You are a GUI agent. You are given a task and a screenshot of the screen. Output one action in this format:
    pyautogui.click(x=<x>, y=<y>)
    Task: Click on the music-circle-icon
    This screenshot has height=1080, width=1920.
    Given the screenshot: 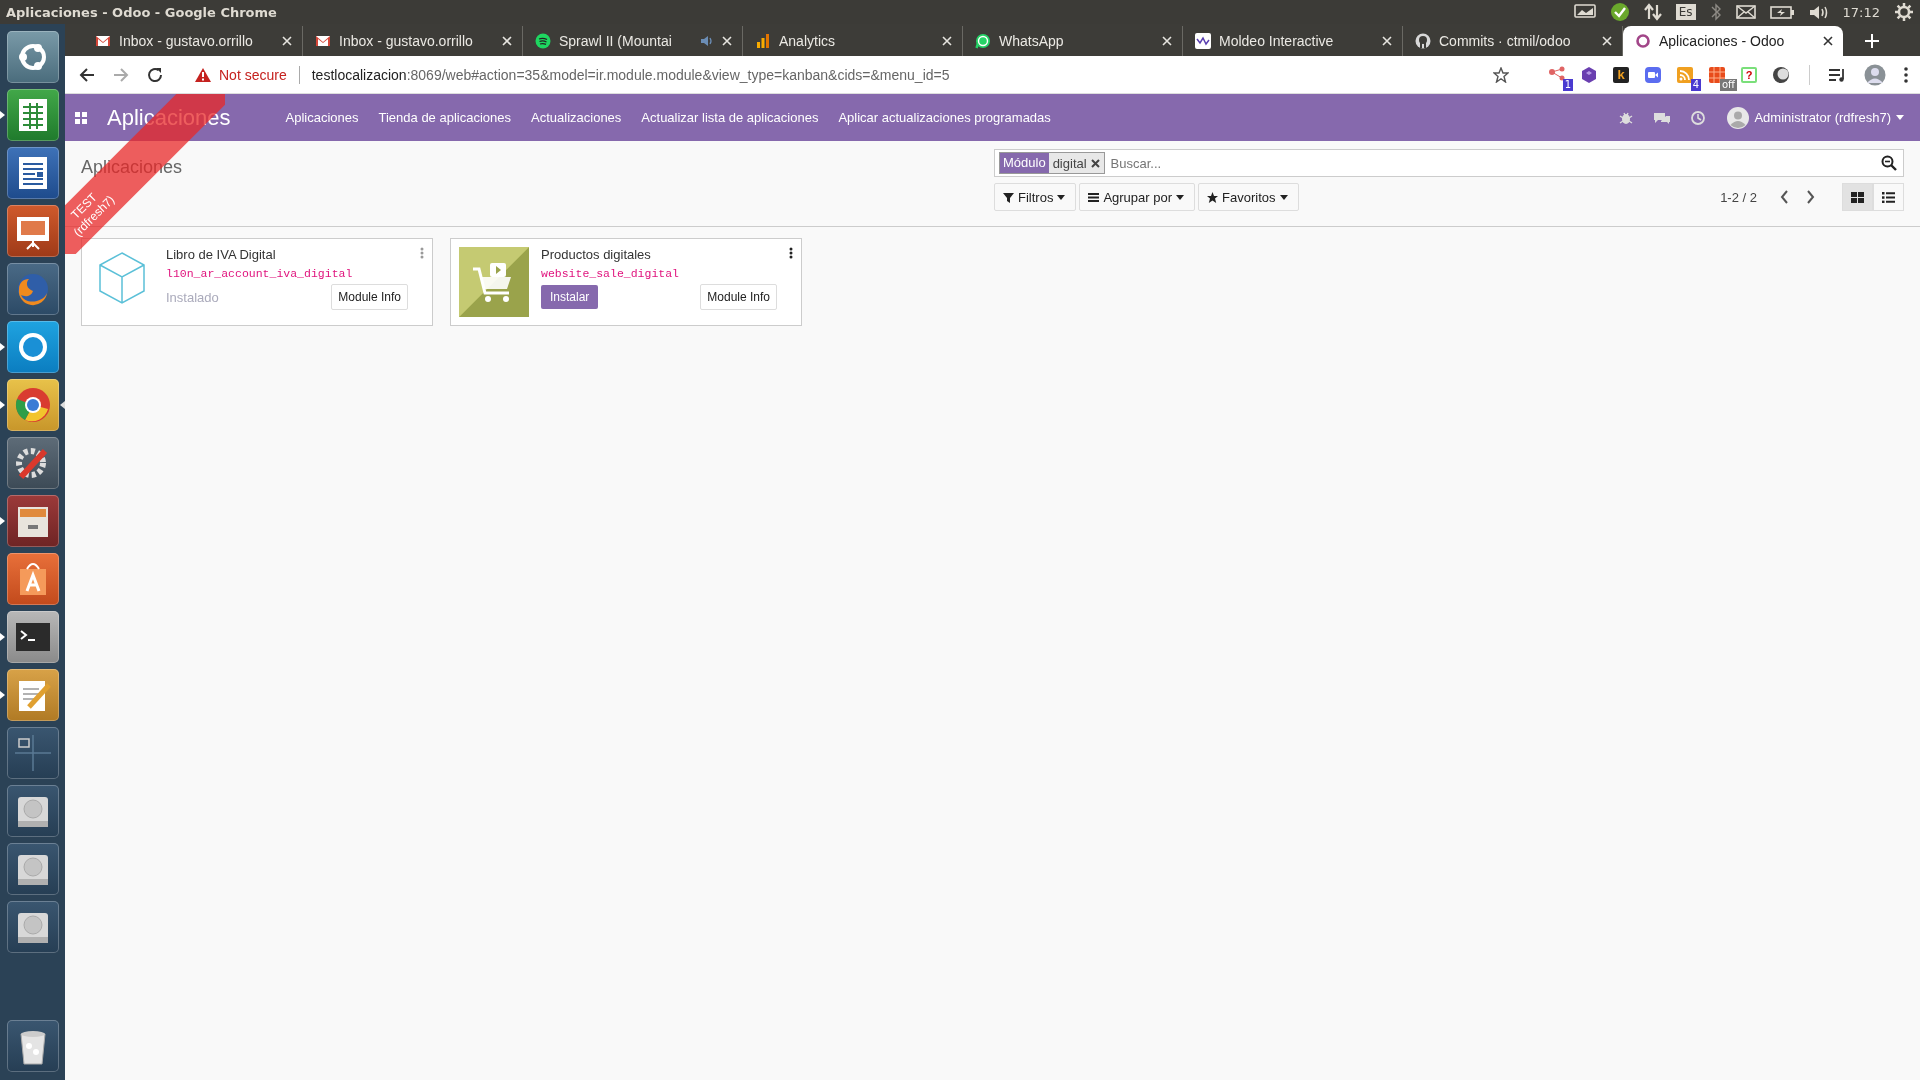 What is the action you would take?
    pyautogui.click(x=543, y=41)
    